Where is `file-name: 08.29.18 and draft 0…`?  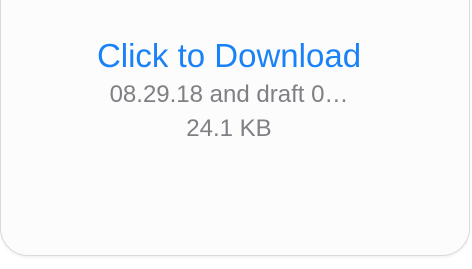
file-name: 08.29.18 and draft 0… is located at coordinates (229, 94).